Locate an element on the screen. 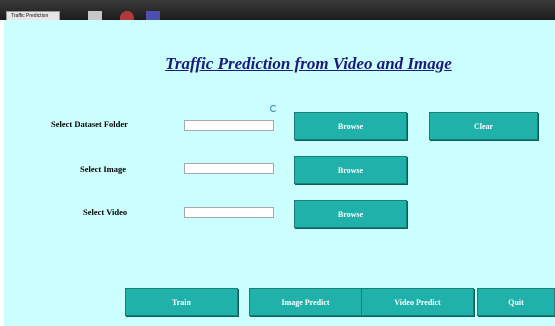  train-button: Train is located at coordinates (181, 302).